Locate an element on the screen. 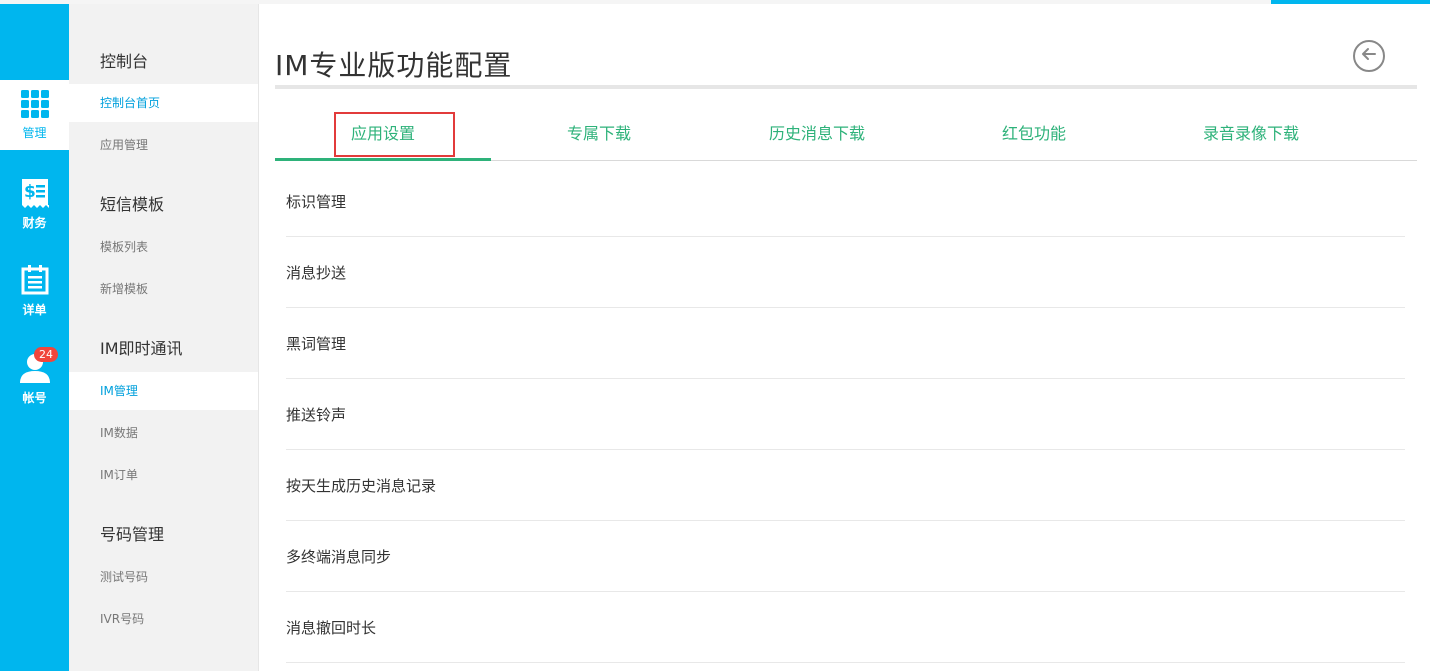  bill-icon: $ is located at coordinates (35, 194).